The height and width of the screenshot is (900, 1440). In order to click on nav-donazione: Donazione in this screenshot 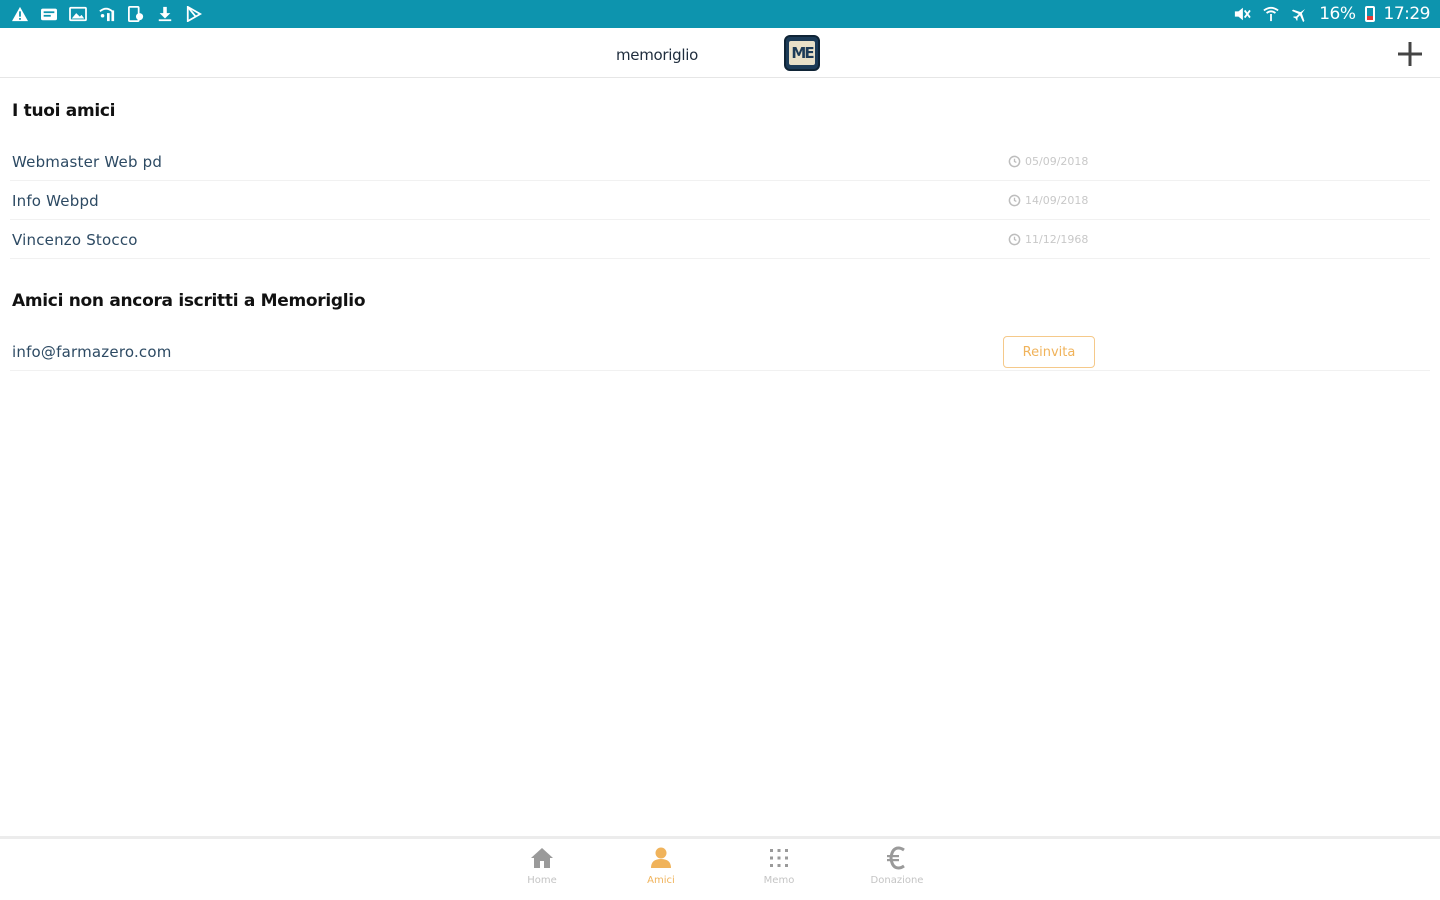, I will do `click(897, 865)`.